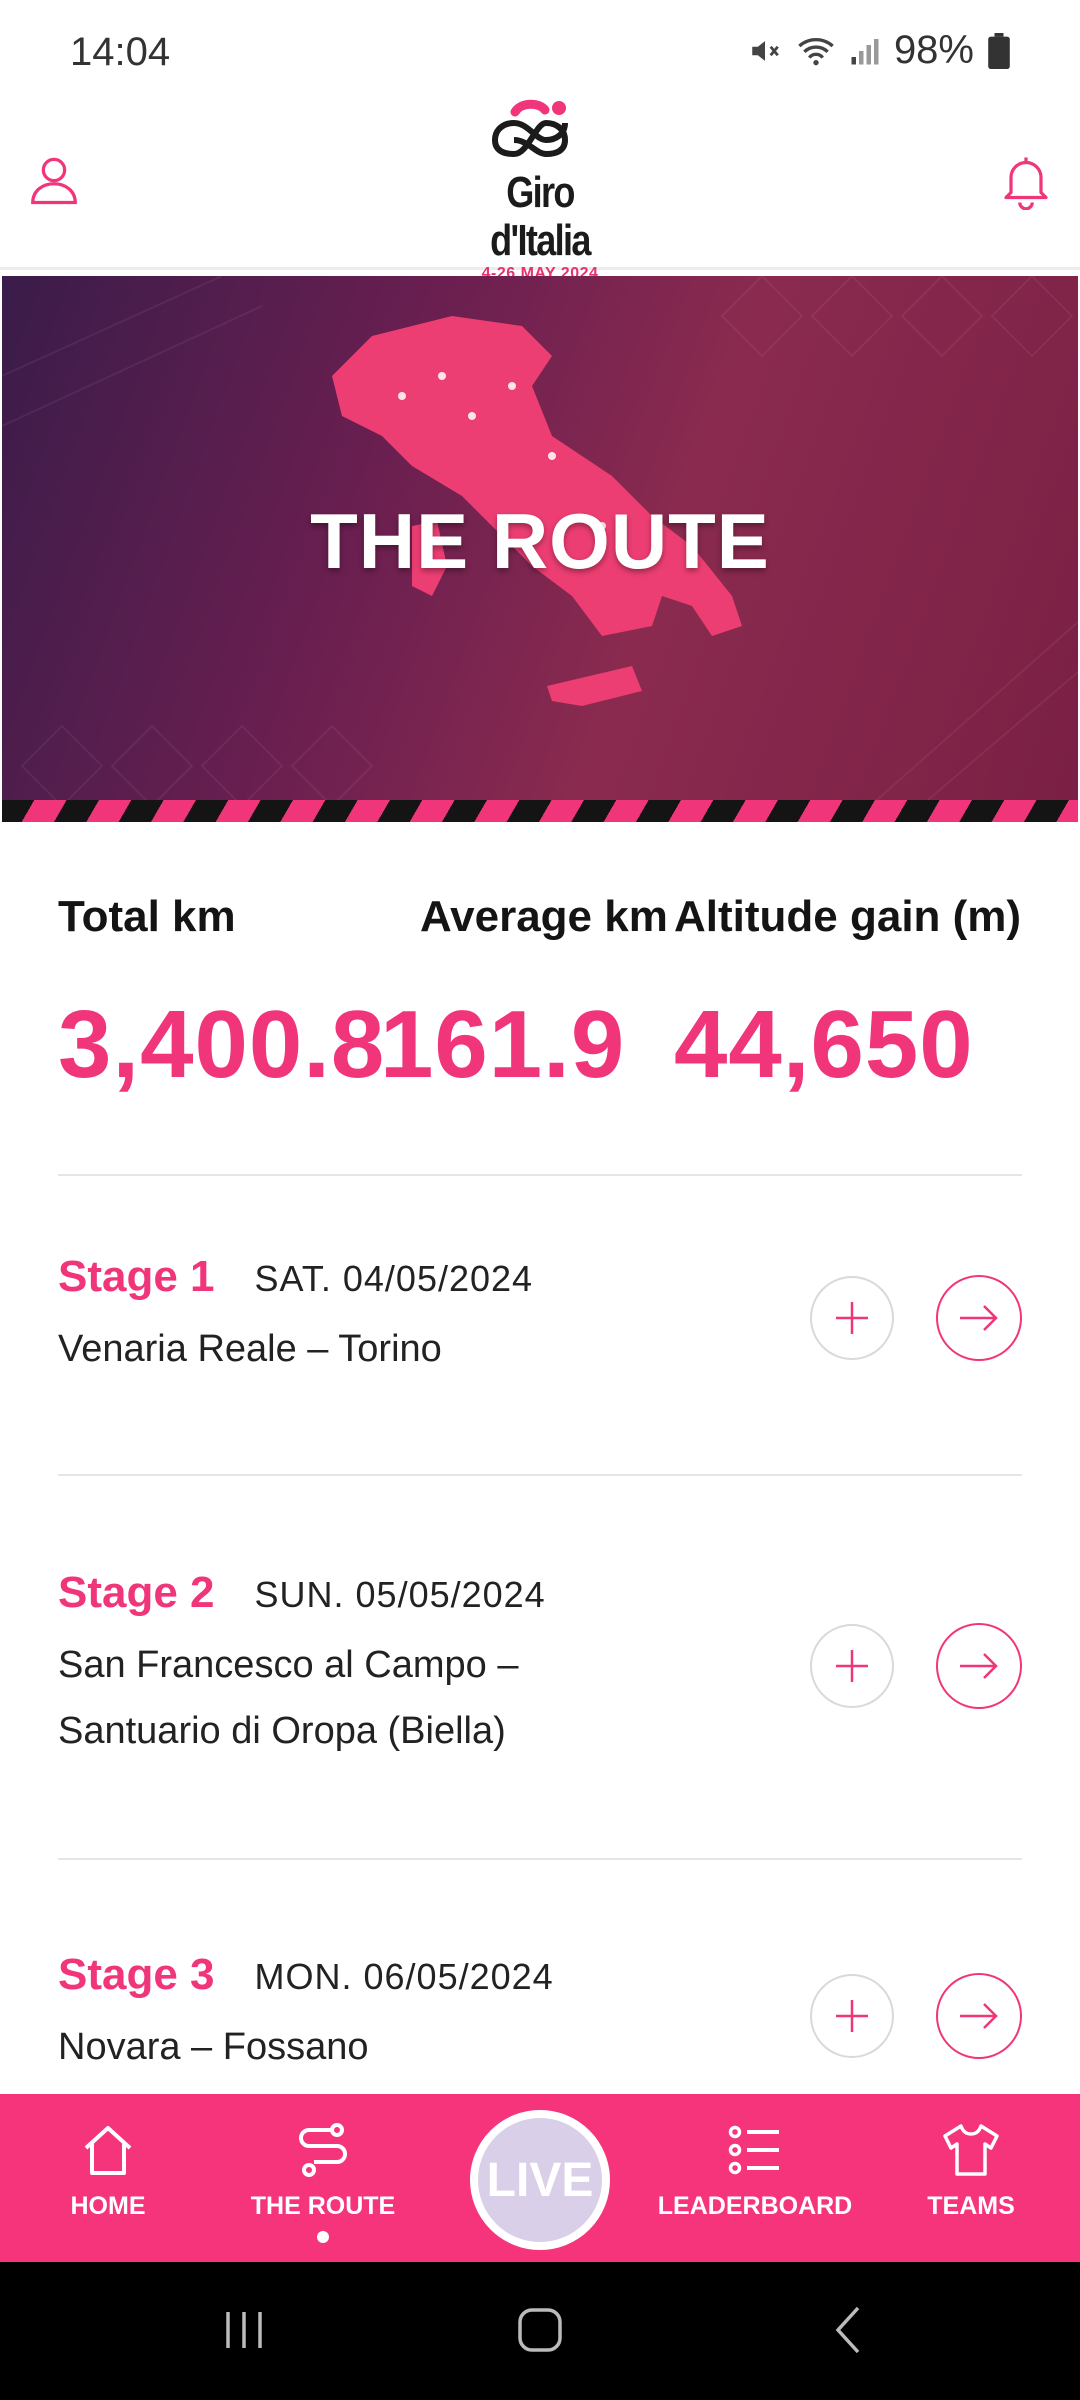 The image size is (1080, 2400). I want to click on status-icons: 98%, so click(879, 50).